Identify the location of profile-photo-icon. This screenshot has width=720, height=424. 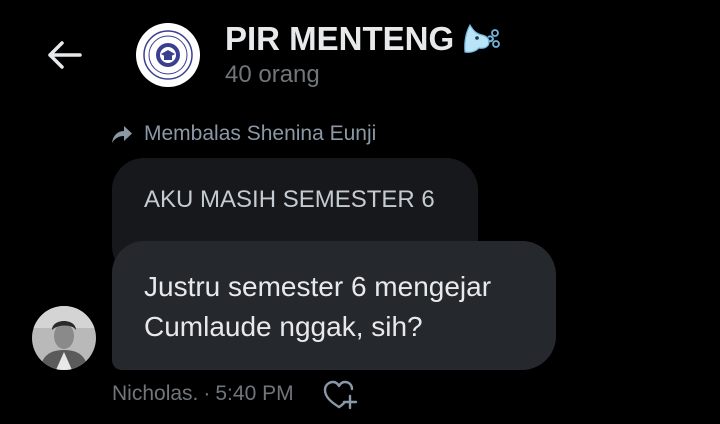
(64, 338).